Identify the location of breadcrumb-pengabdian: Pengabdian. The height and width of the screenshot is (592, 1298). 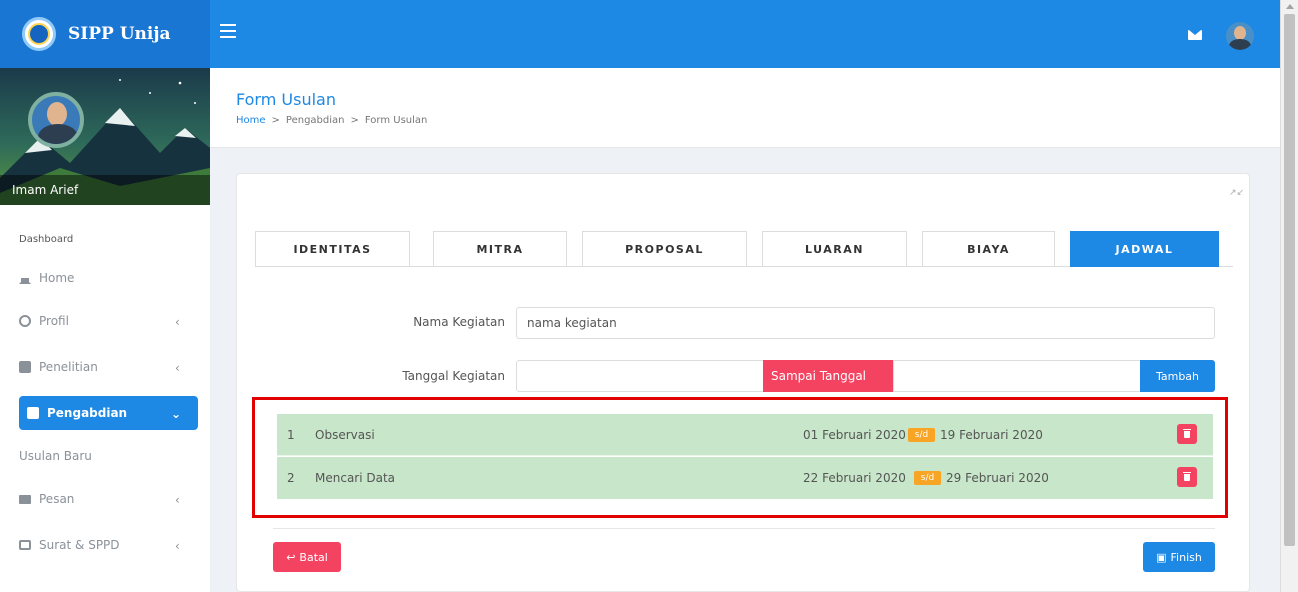
(315, 120).